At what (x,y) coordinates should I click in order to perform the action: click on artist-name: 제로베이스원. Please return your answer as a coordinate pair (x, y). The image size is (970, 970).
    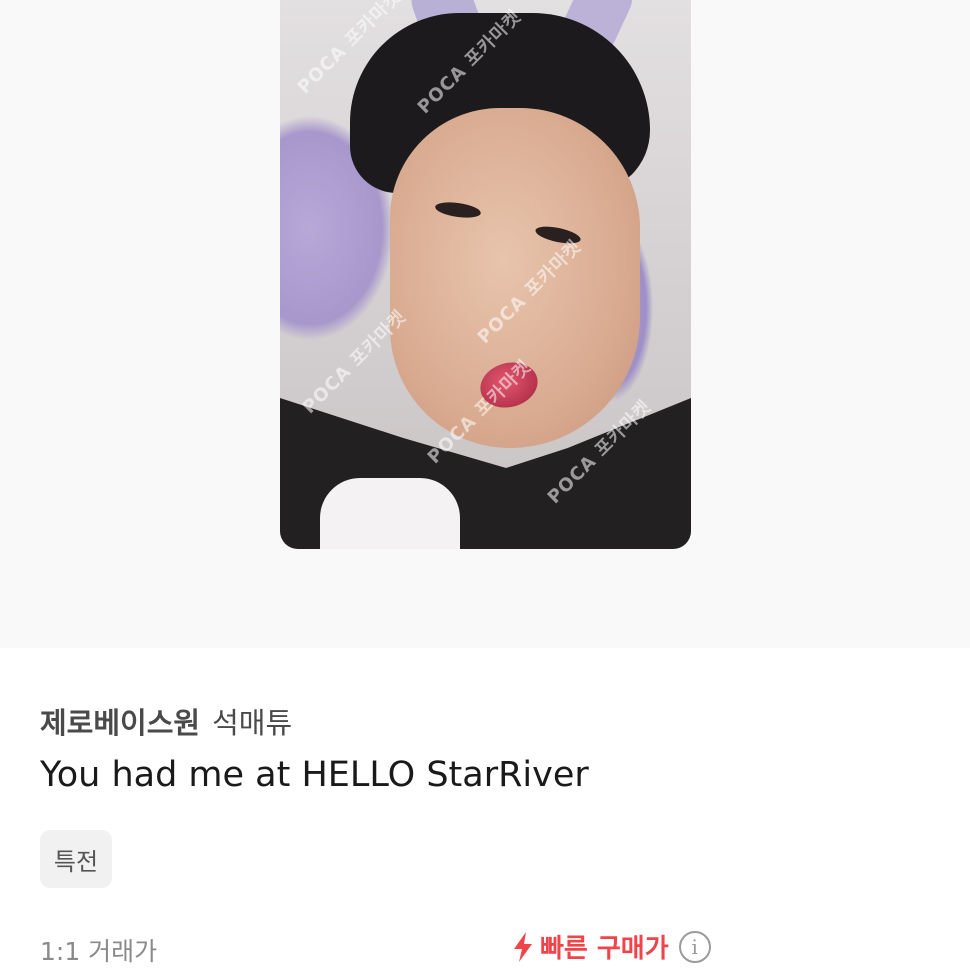
    Looking at the image, I should click on (120, 721).